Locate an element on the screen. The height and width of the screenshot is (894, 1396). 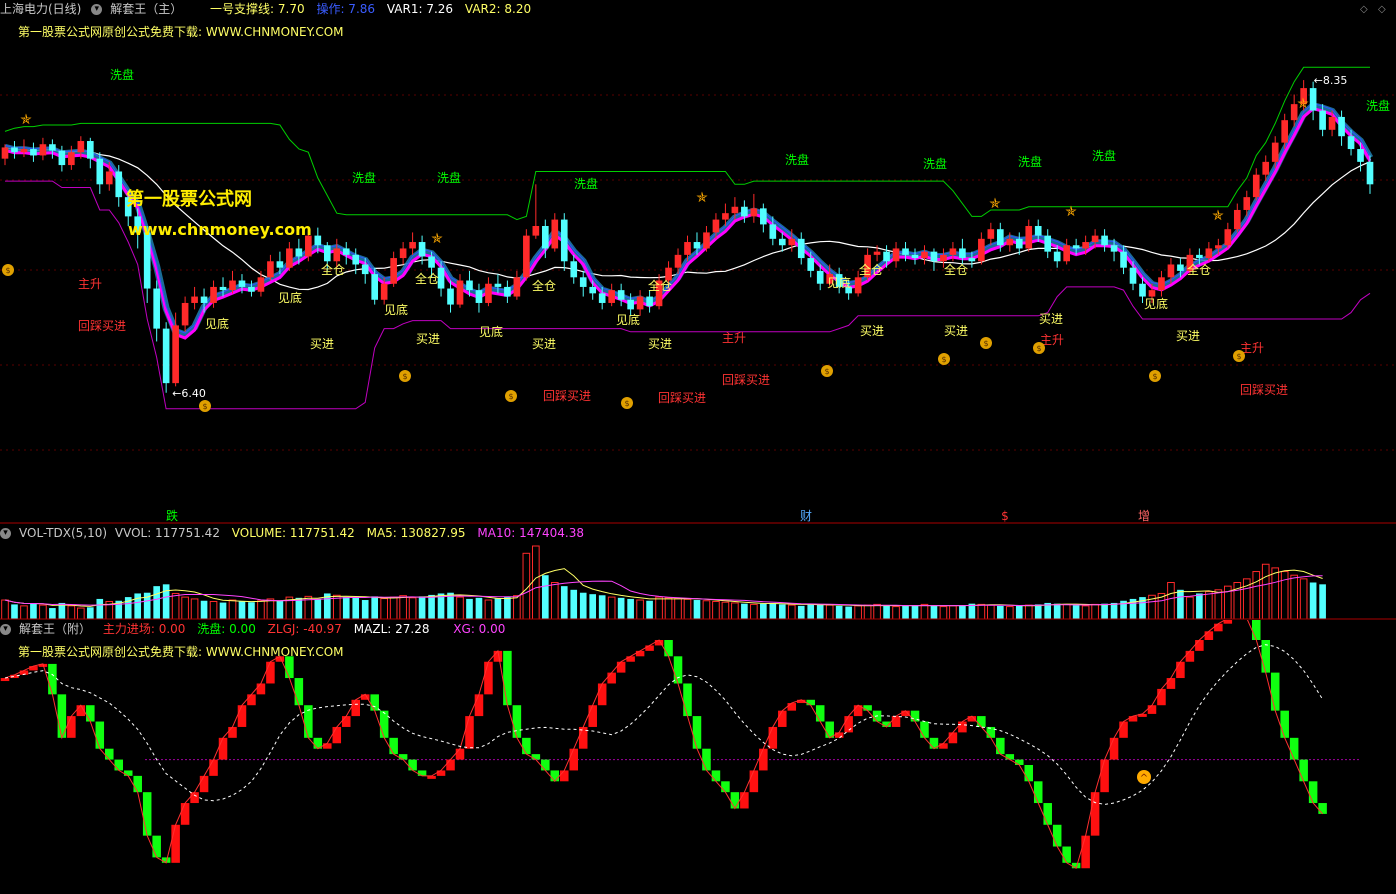
logo-url: www.chnmoney.com is located at coordinates (220, 229).